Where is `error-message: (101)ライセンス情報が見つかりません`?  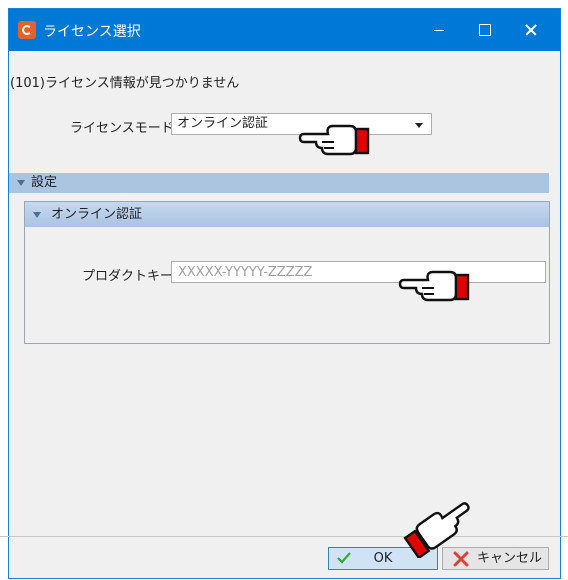 error-message: (101)ライセンス情報が見つかりません is located at coordinates (125, 83).